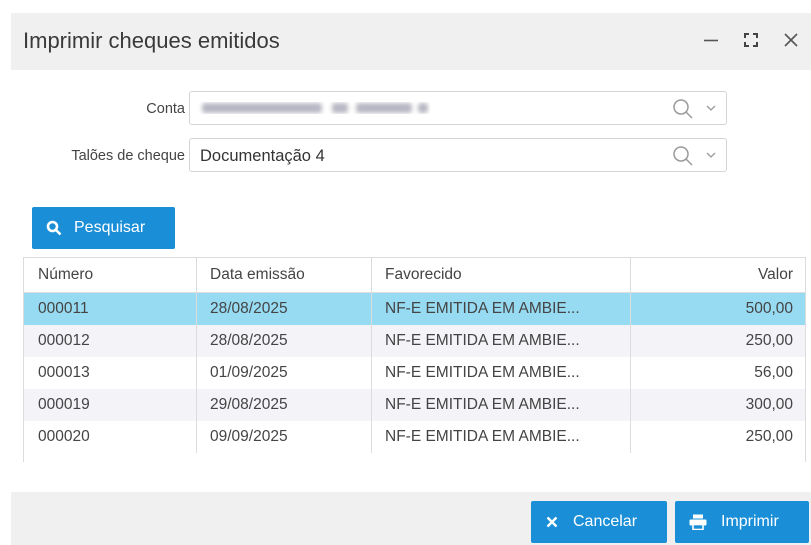 This screenshot has width=811, height=545. Describe the element at coordinates (775, 275) in the screenshot. I see `column-header-valor: Valor` at that location.